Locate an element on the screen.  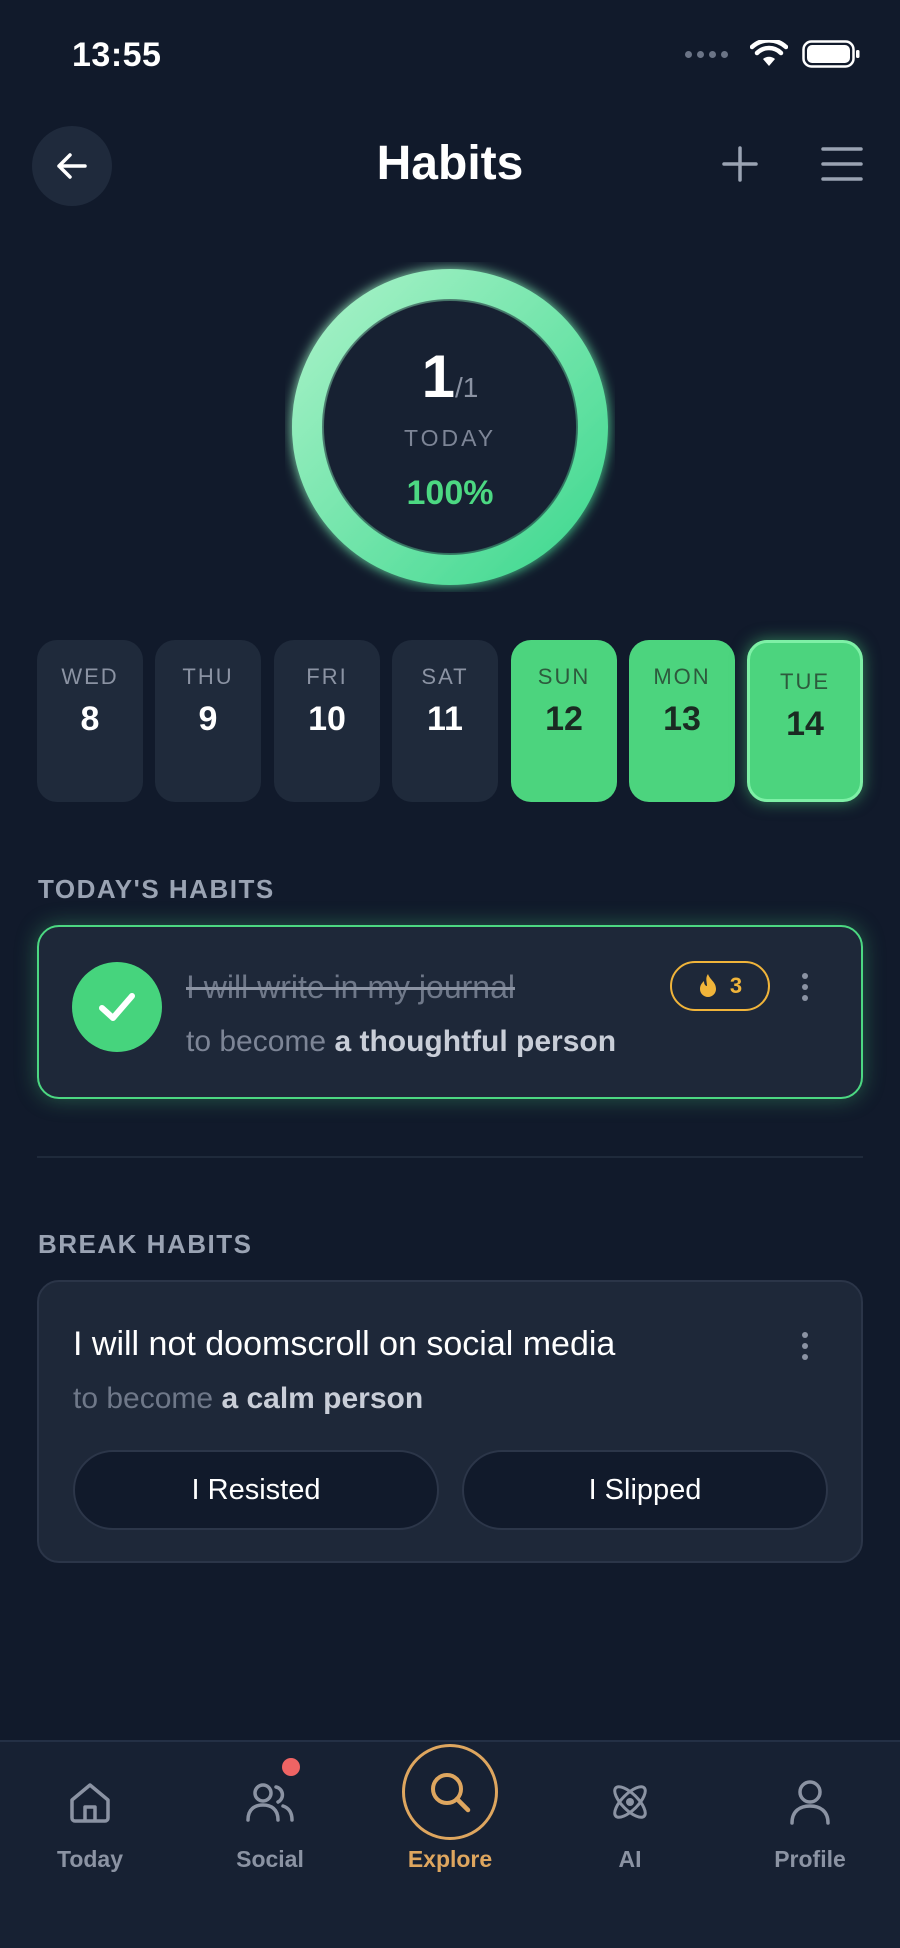
day-tue: TUE 14 is located at coordinates (805, 721).